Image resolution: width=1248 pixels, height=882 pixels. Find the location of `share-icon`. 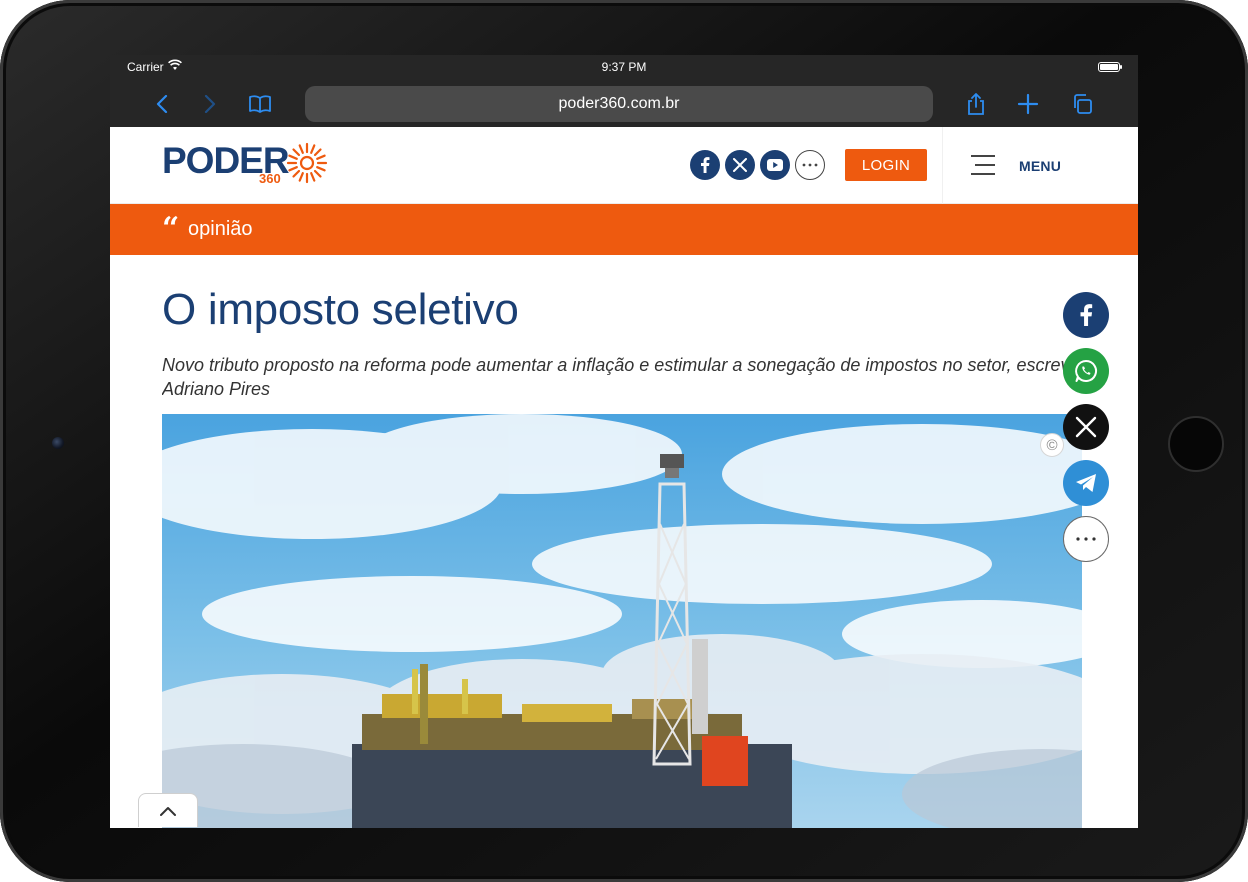

share-icon is located at coordinates (976, 104).